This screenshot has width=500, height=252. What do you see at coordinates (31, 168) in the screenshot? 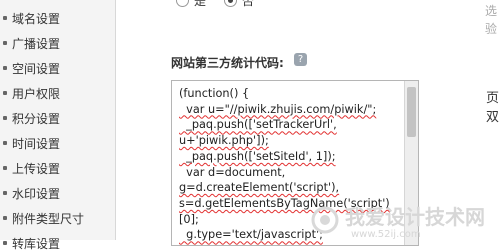
I see `sidebar-item-upload-settings: 上传设置` at bounding box center [31, 168].